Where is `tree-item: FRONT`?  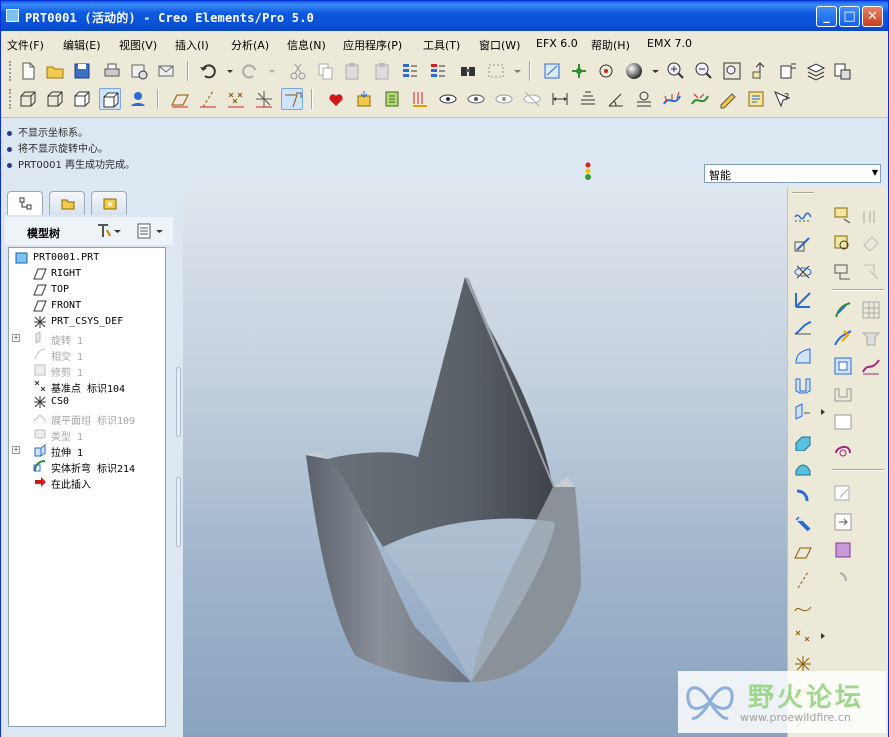 tree-item: FRONT is located at coordinates (87, 306).